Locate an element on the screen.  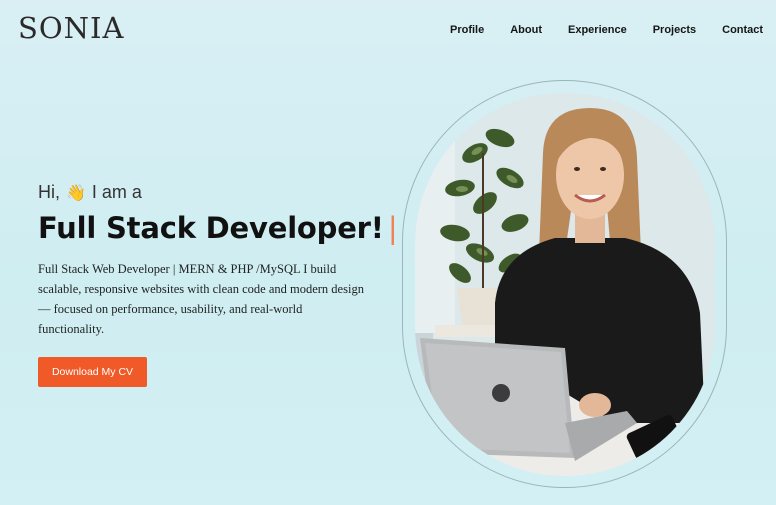
hero-headline: Full Stack Developer! | is located at coordinates (218, 228).